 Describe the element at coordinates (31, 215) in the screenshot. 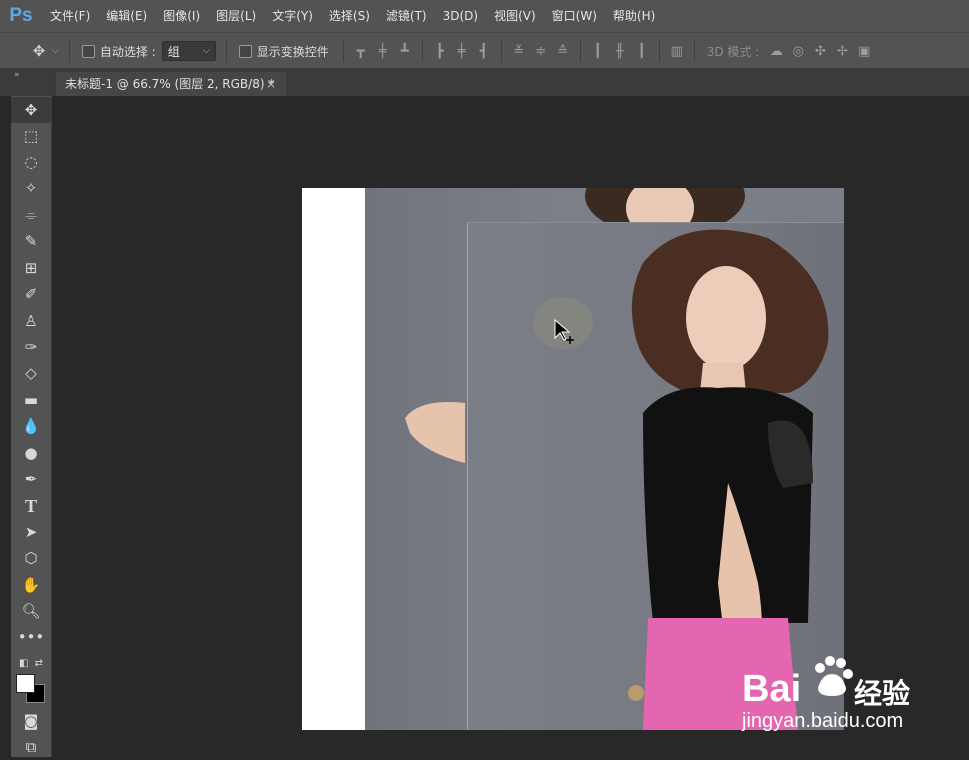

I see `crop-tool-icon: ⌯` at that location.